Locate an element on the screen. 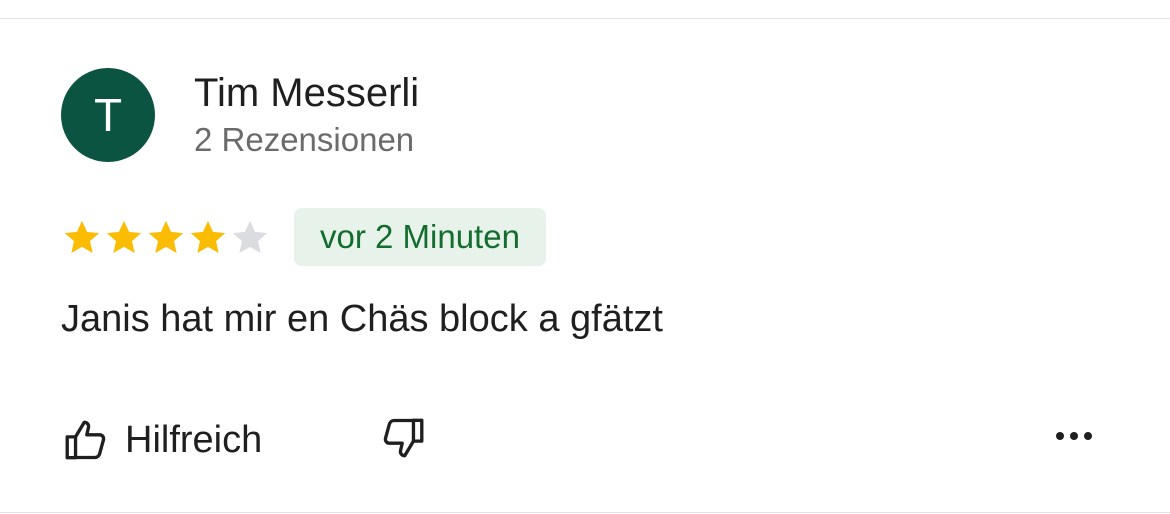 The width and height of the screenshot is (1170, 514). reviewer-name: Tim Messerli is located at coordinates (306, 93).